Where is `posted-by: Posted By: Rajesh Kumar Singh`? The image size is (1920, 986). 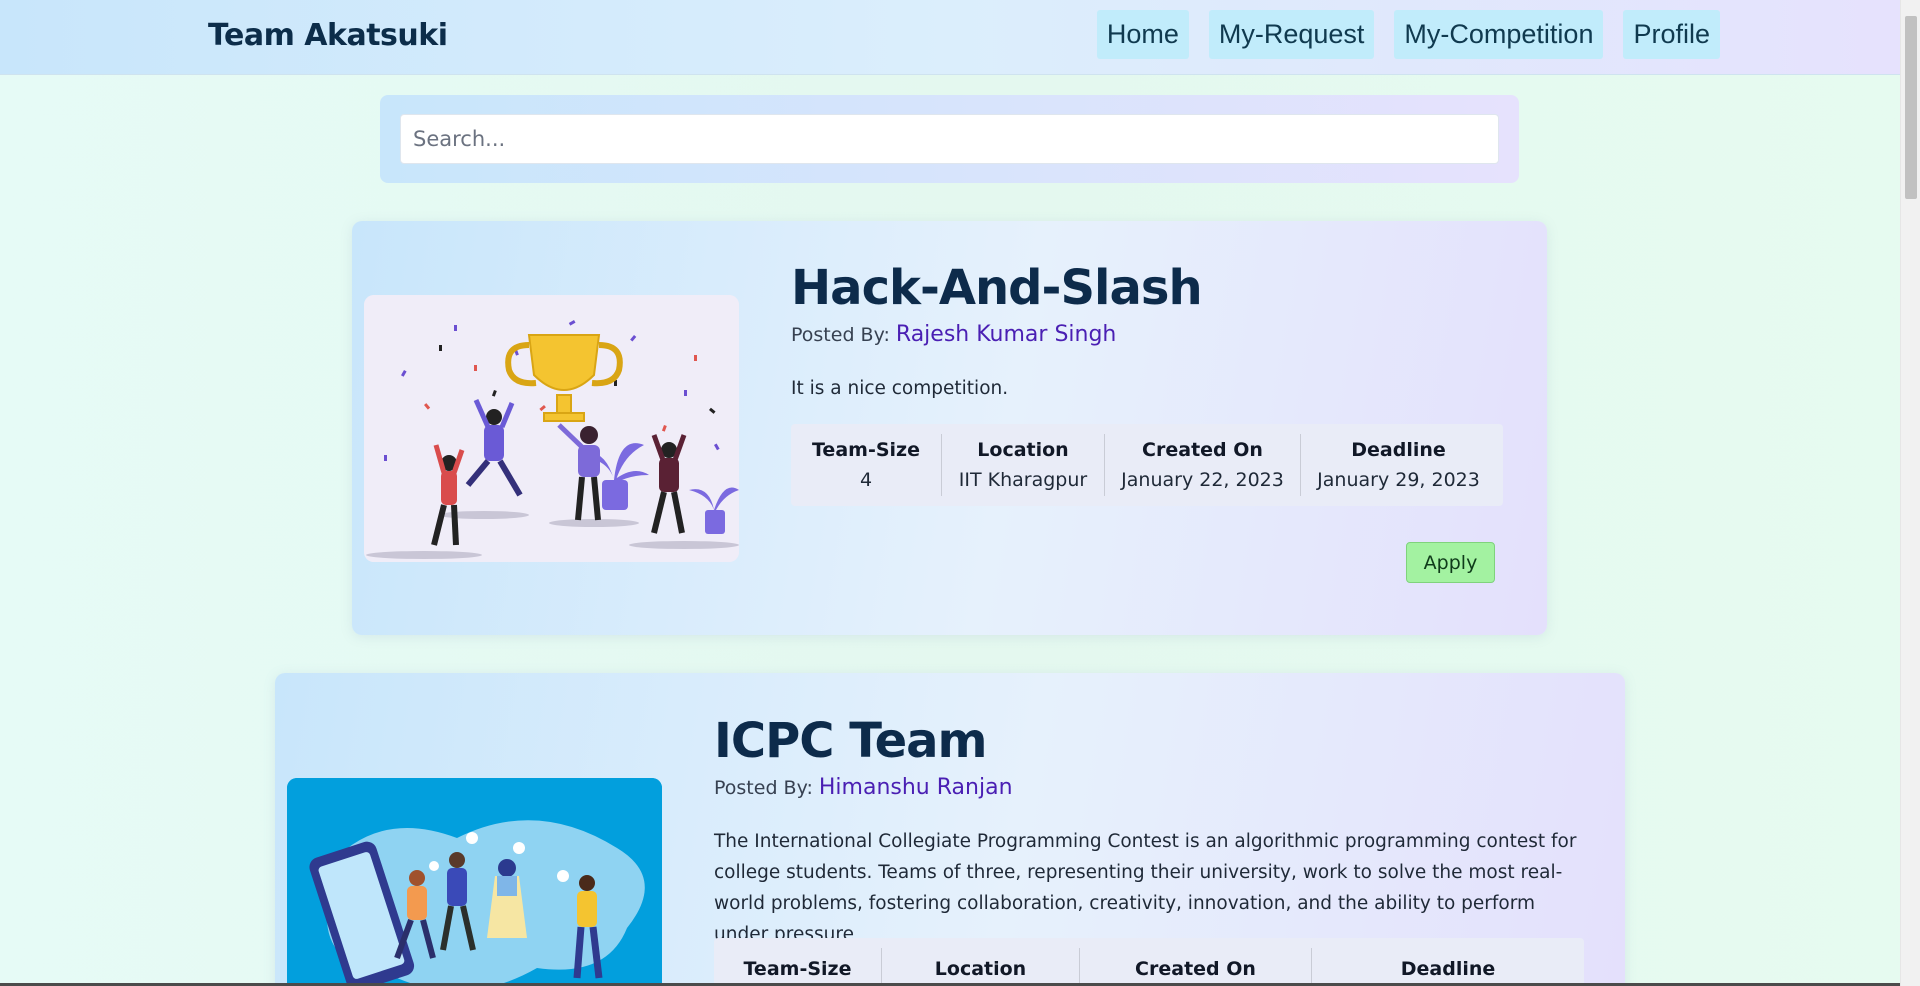
posted-by: Posted By: Rajesh Kumar Singh is located at coordinates (953, 334).